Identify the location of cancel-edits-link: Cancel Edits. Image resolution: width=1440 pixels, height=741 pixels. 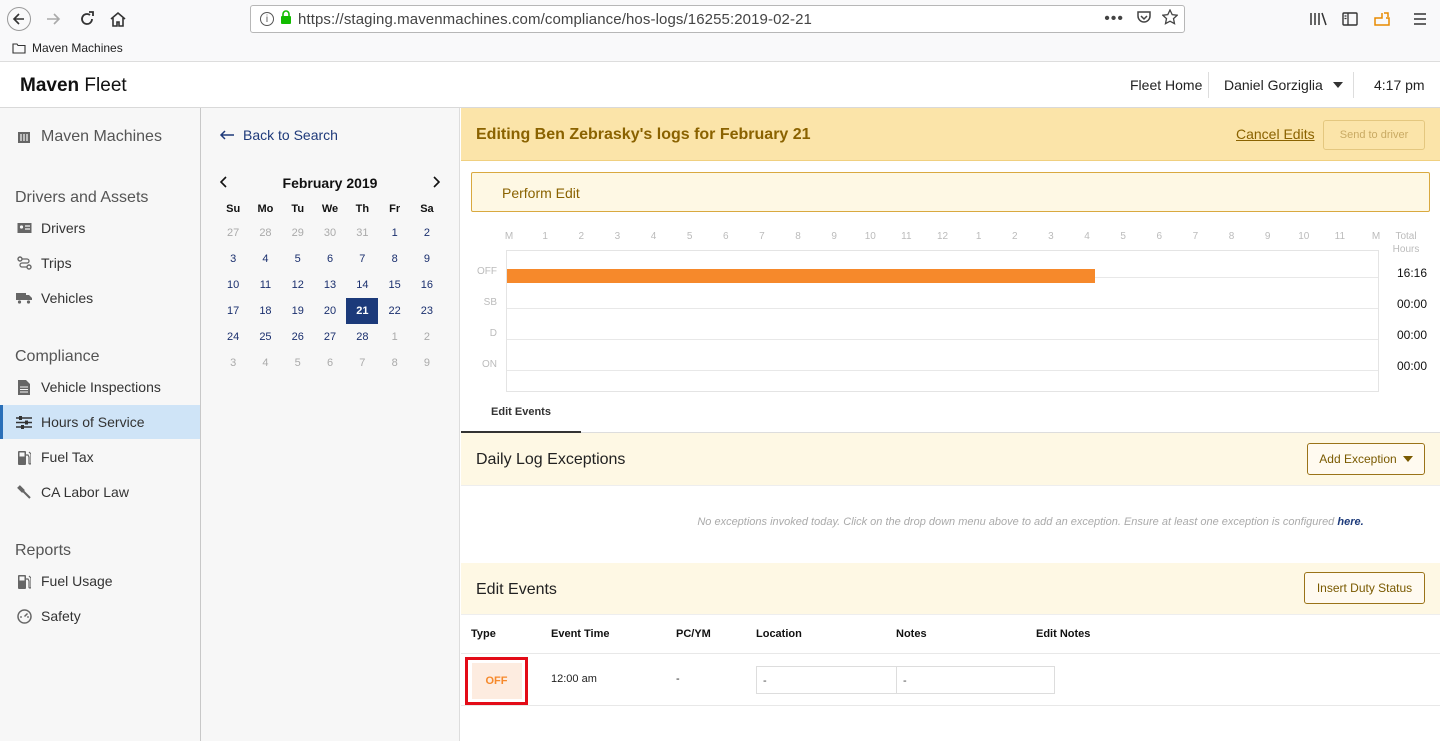
(1275, 134).